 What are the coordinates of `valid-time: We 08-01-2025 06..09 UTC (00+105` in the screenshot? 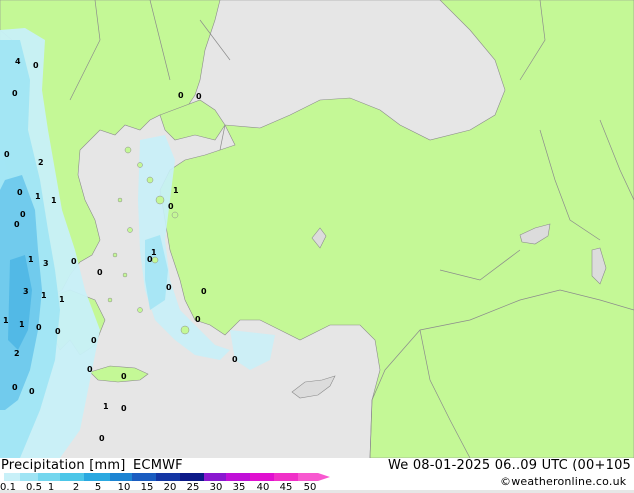 It's located at (510, 465).